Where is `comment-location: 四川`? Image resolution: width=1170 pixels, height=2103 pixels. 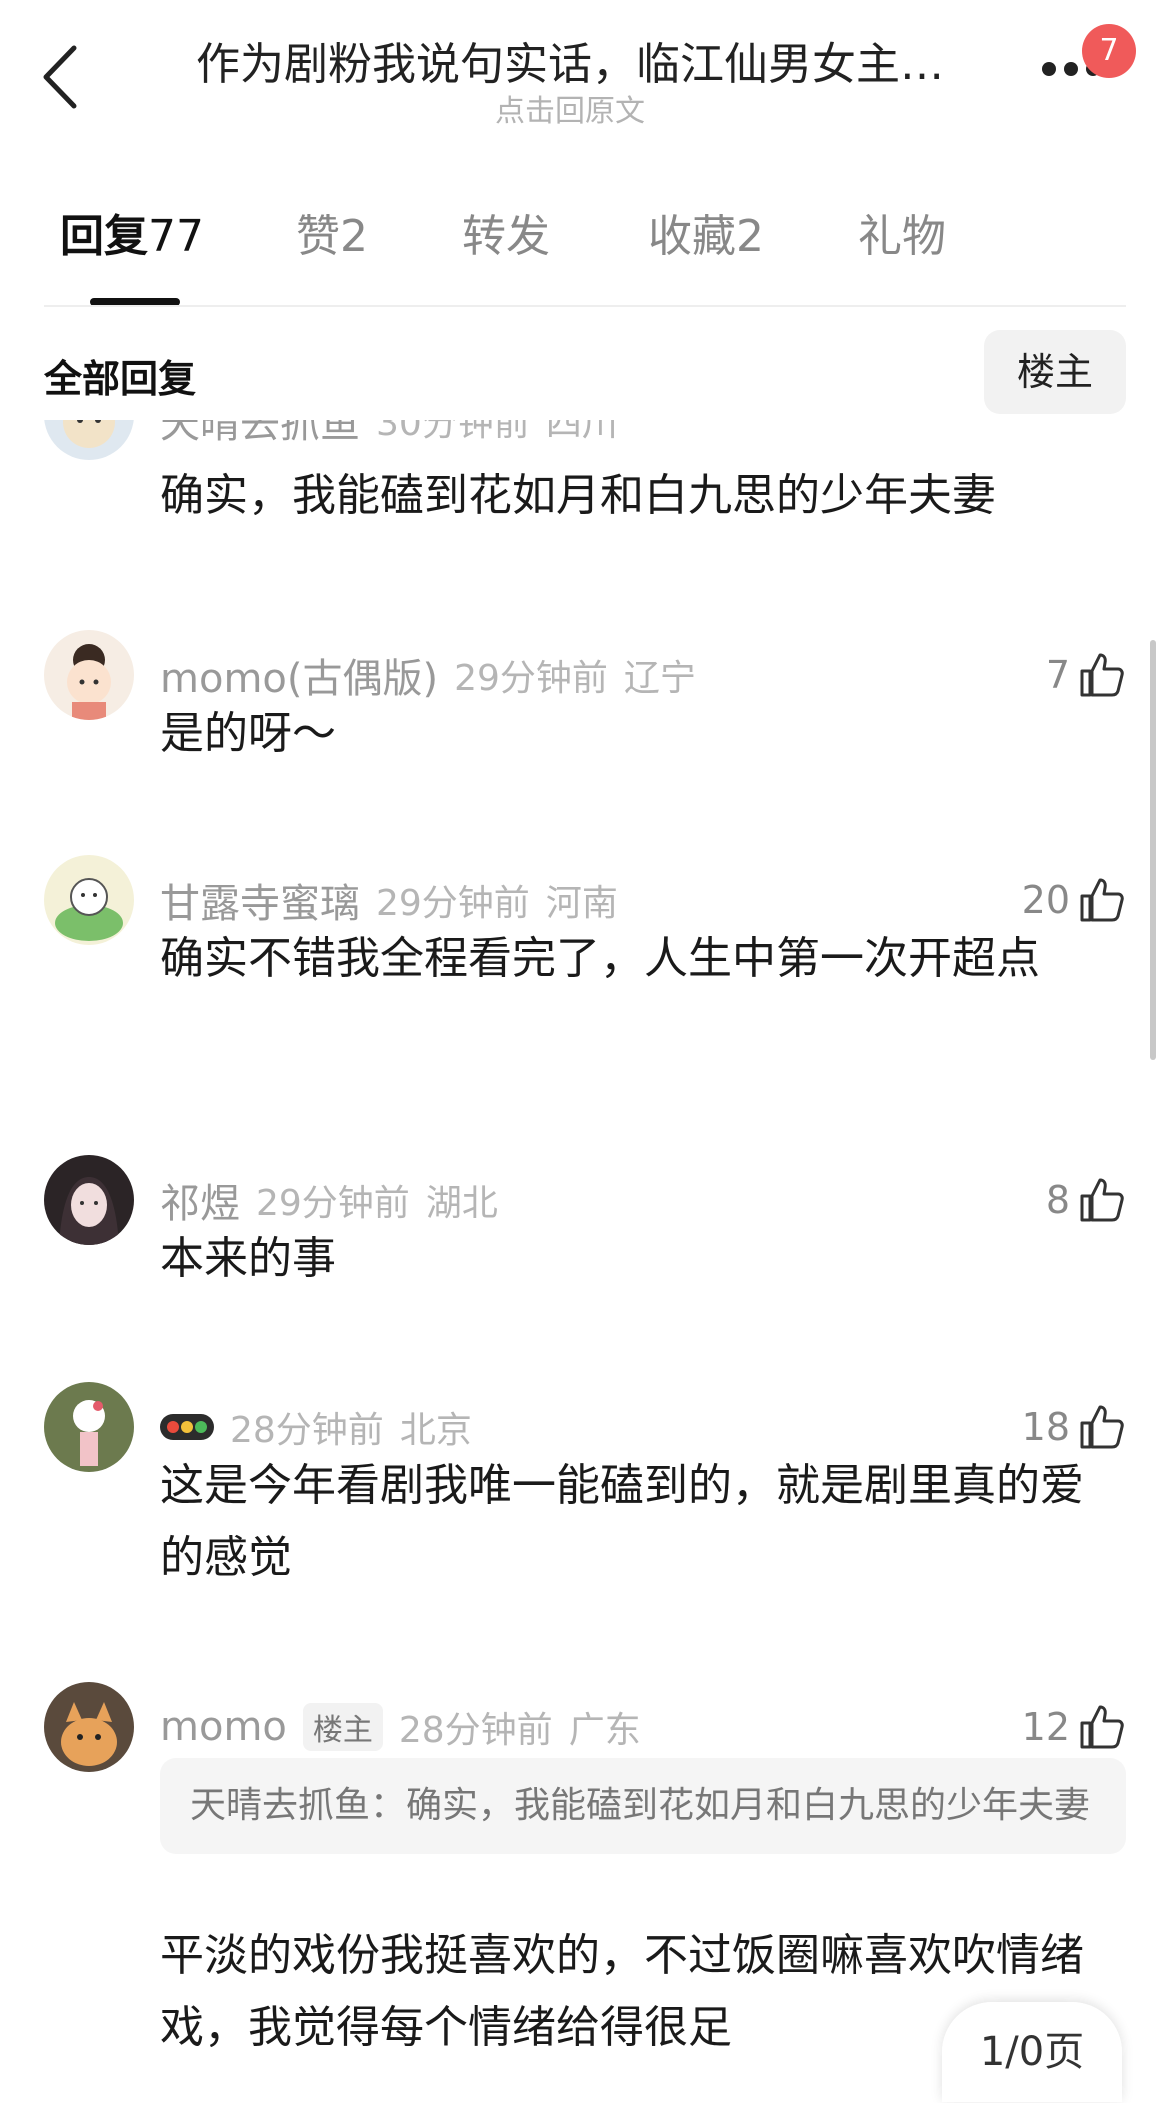 comment-location: 四川 is located at coordinates (581, 432).